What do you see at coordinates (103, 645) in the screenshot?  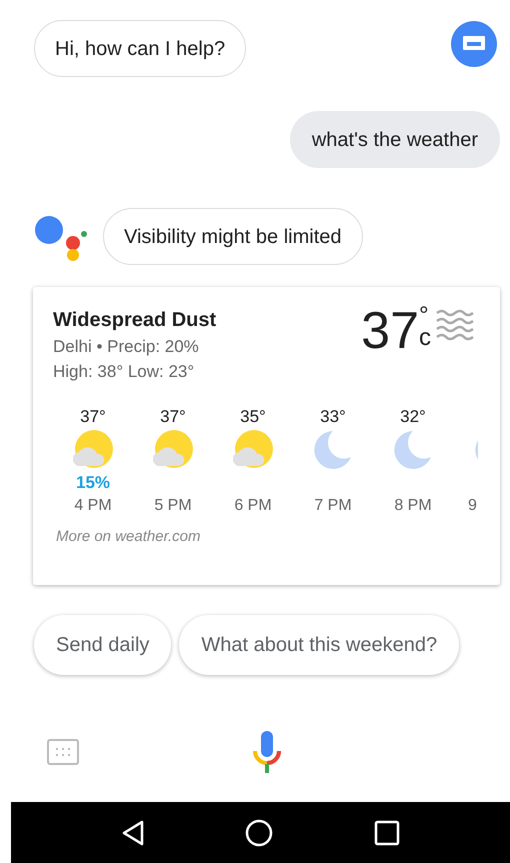 I see `suggestion-chip: Send daily` at bounding box center [103, 645].